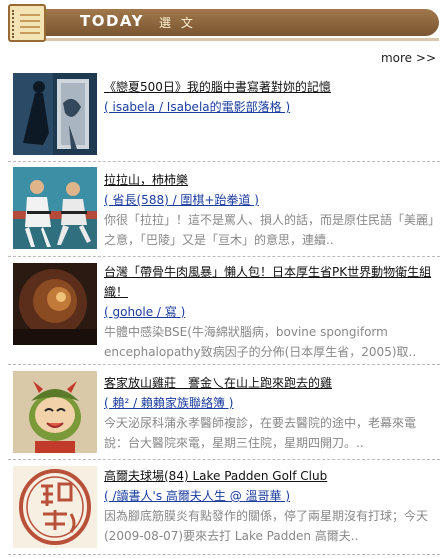  I want to click on item-title-link: 台灣「帶骨牛肉風暴」懶人包！日本厚生省PK世界動物衛生組織！, so click(270, 282).